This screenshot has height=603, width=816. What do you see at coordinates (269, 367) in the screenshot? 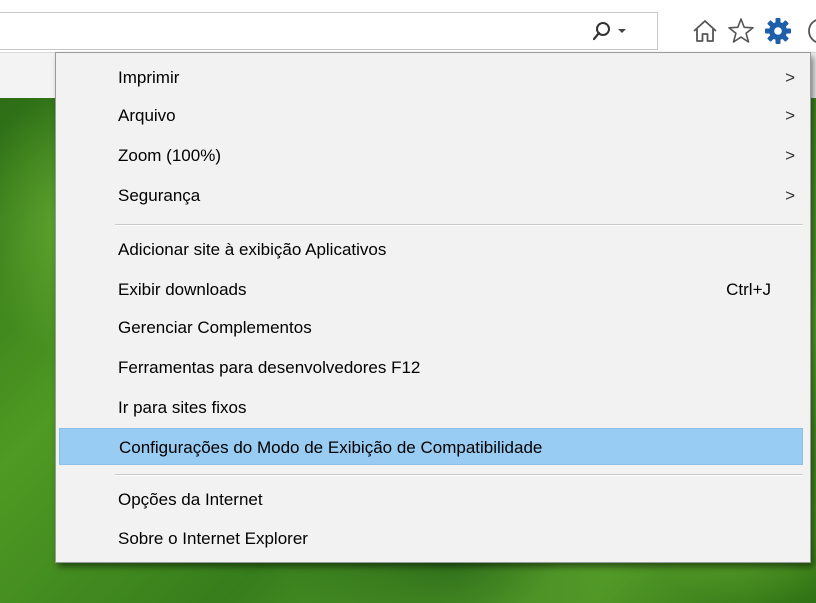
I see `menu-item-label: Ferramentas para desenvolvedores F12` at bounding box center [269, 367].